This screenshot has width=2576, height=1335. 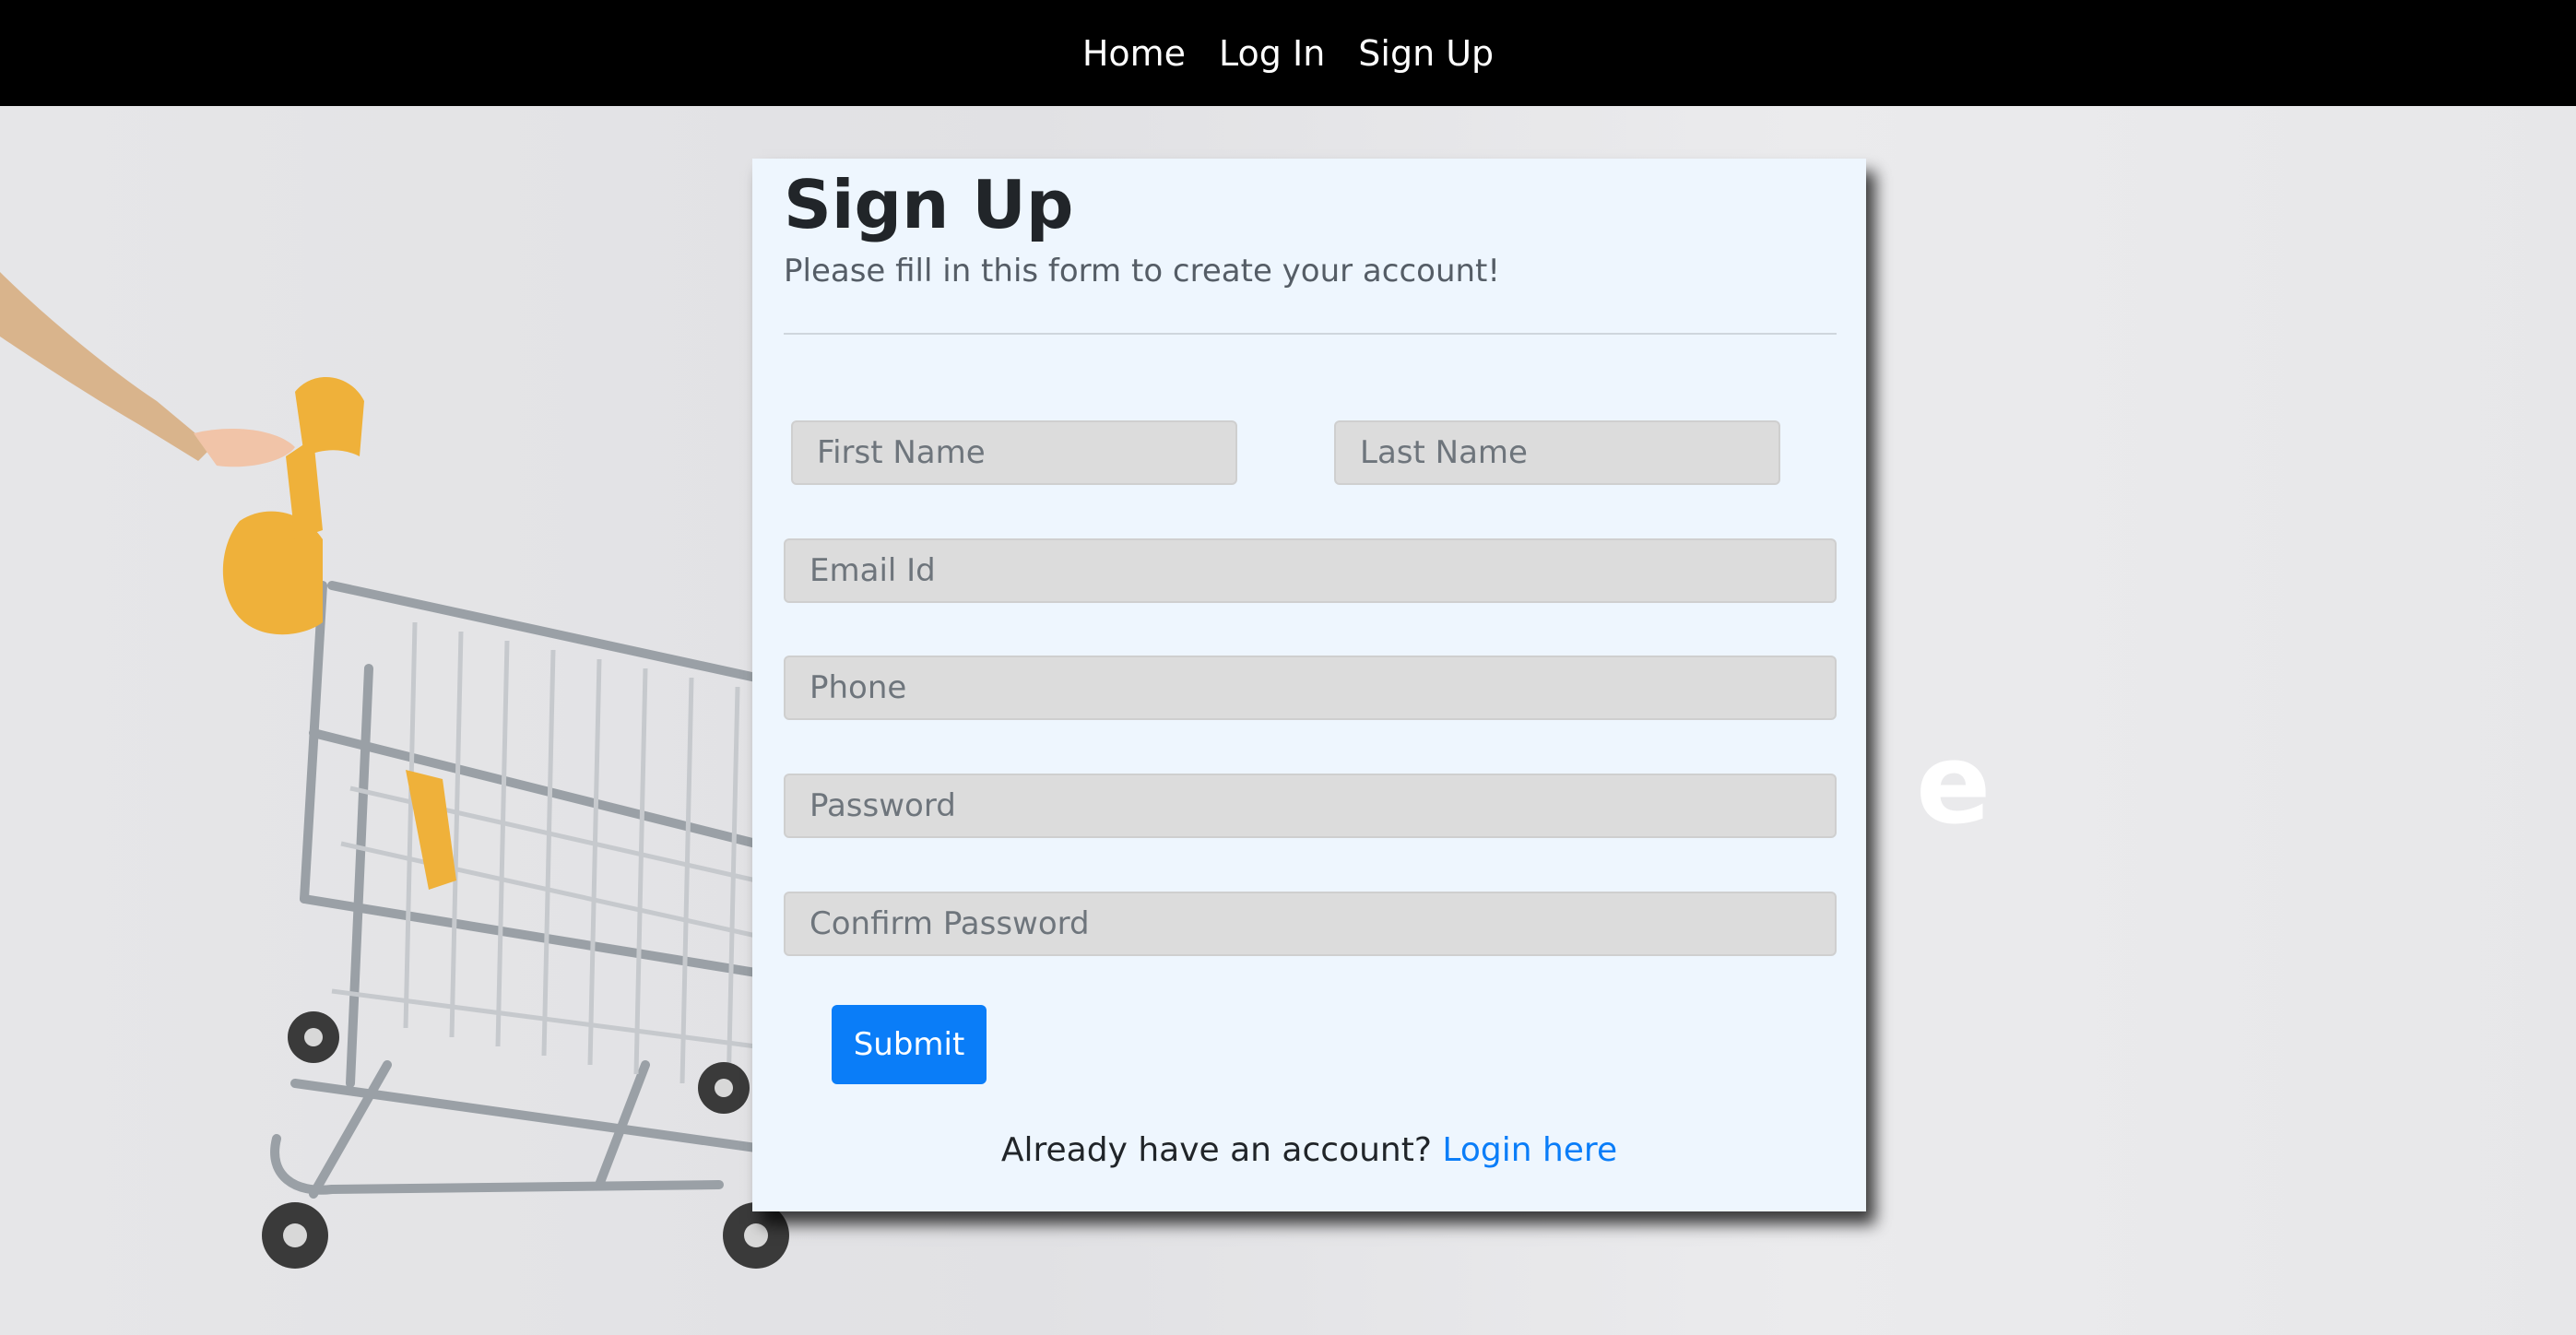 I want to click on page-title: Sign Up, so click(x=929, y=205).